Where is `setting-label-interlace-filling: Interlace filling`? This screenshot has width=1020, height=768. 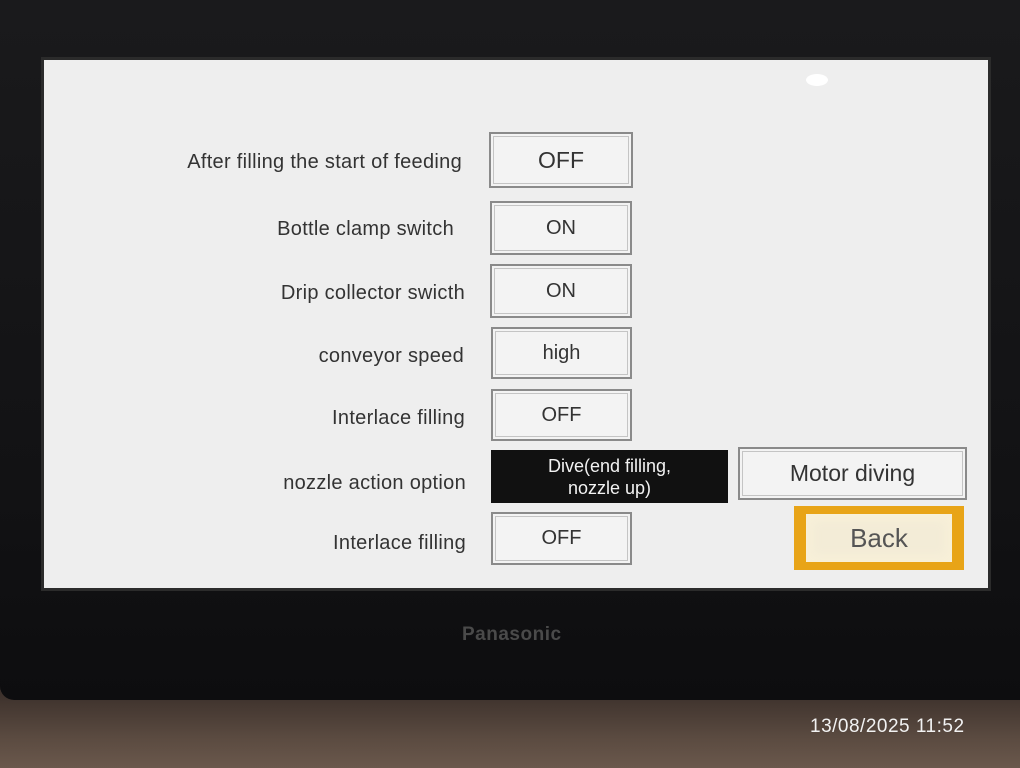 setting-label-interlace-filling: Interlace filling is located at coordinates (398, 418).